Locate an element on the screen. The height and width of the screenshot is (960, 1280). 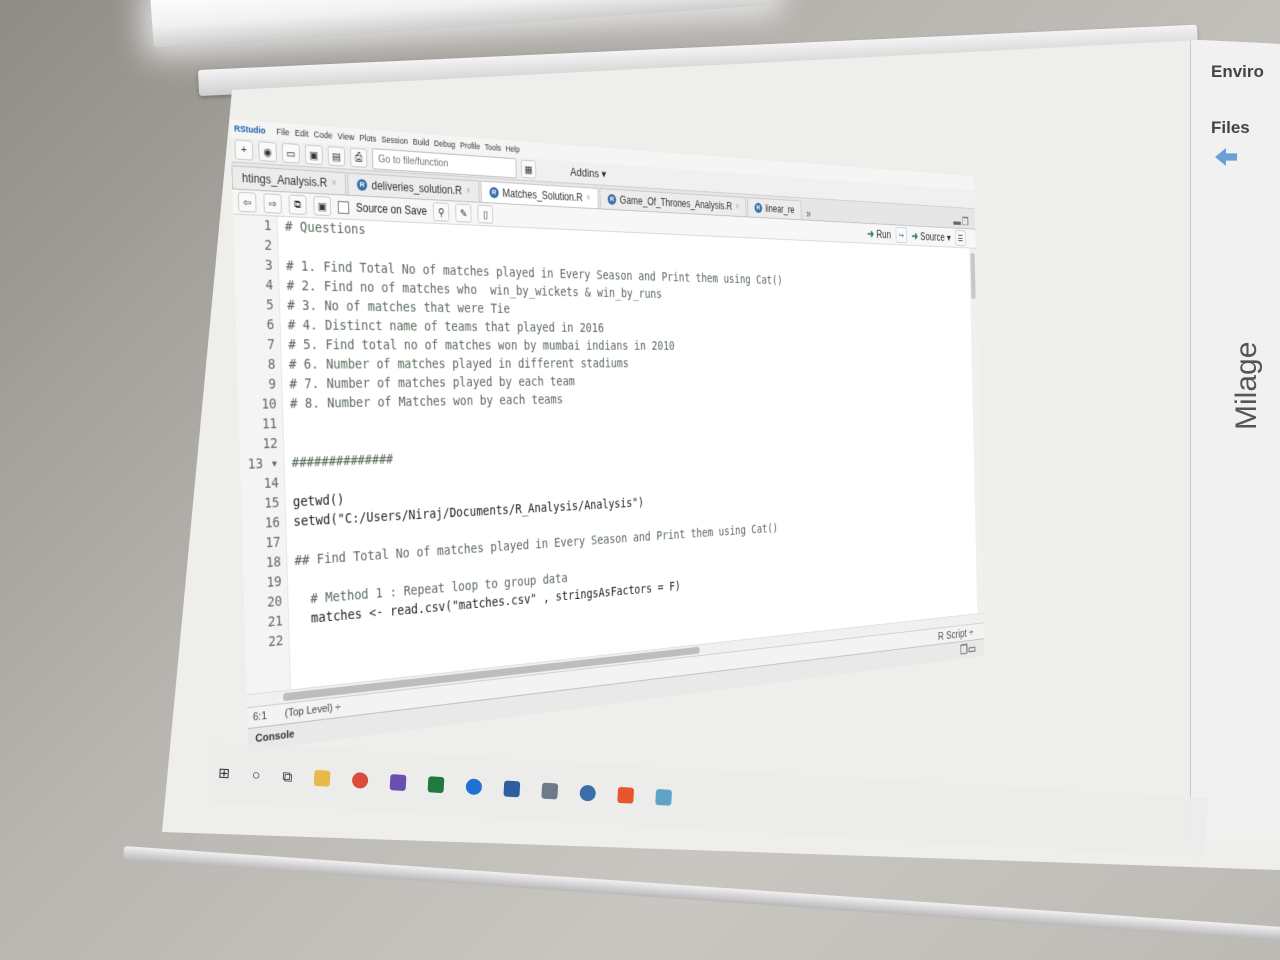
line-number: 22 is located at coordinates (275, 642).